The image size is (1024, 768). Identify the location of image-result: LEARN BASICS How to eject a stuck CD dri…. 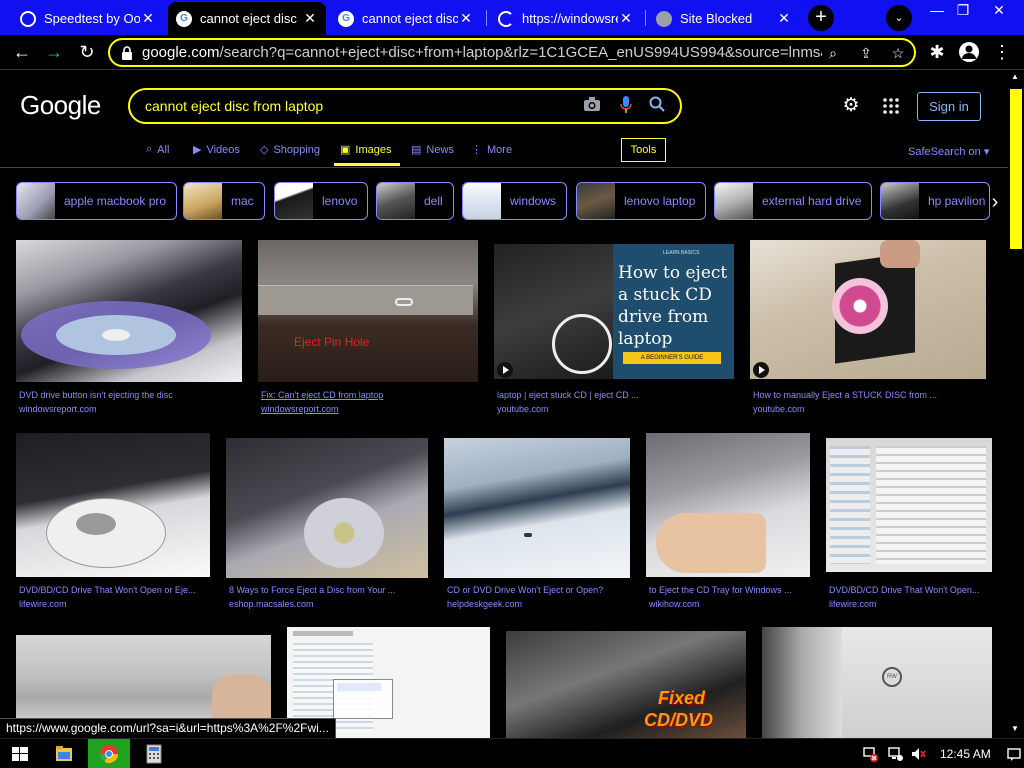
(614, 328).